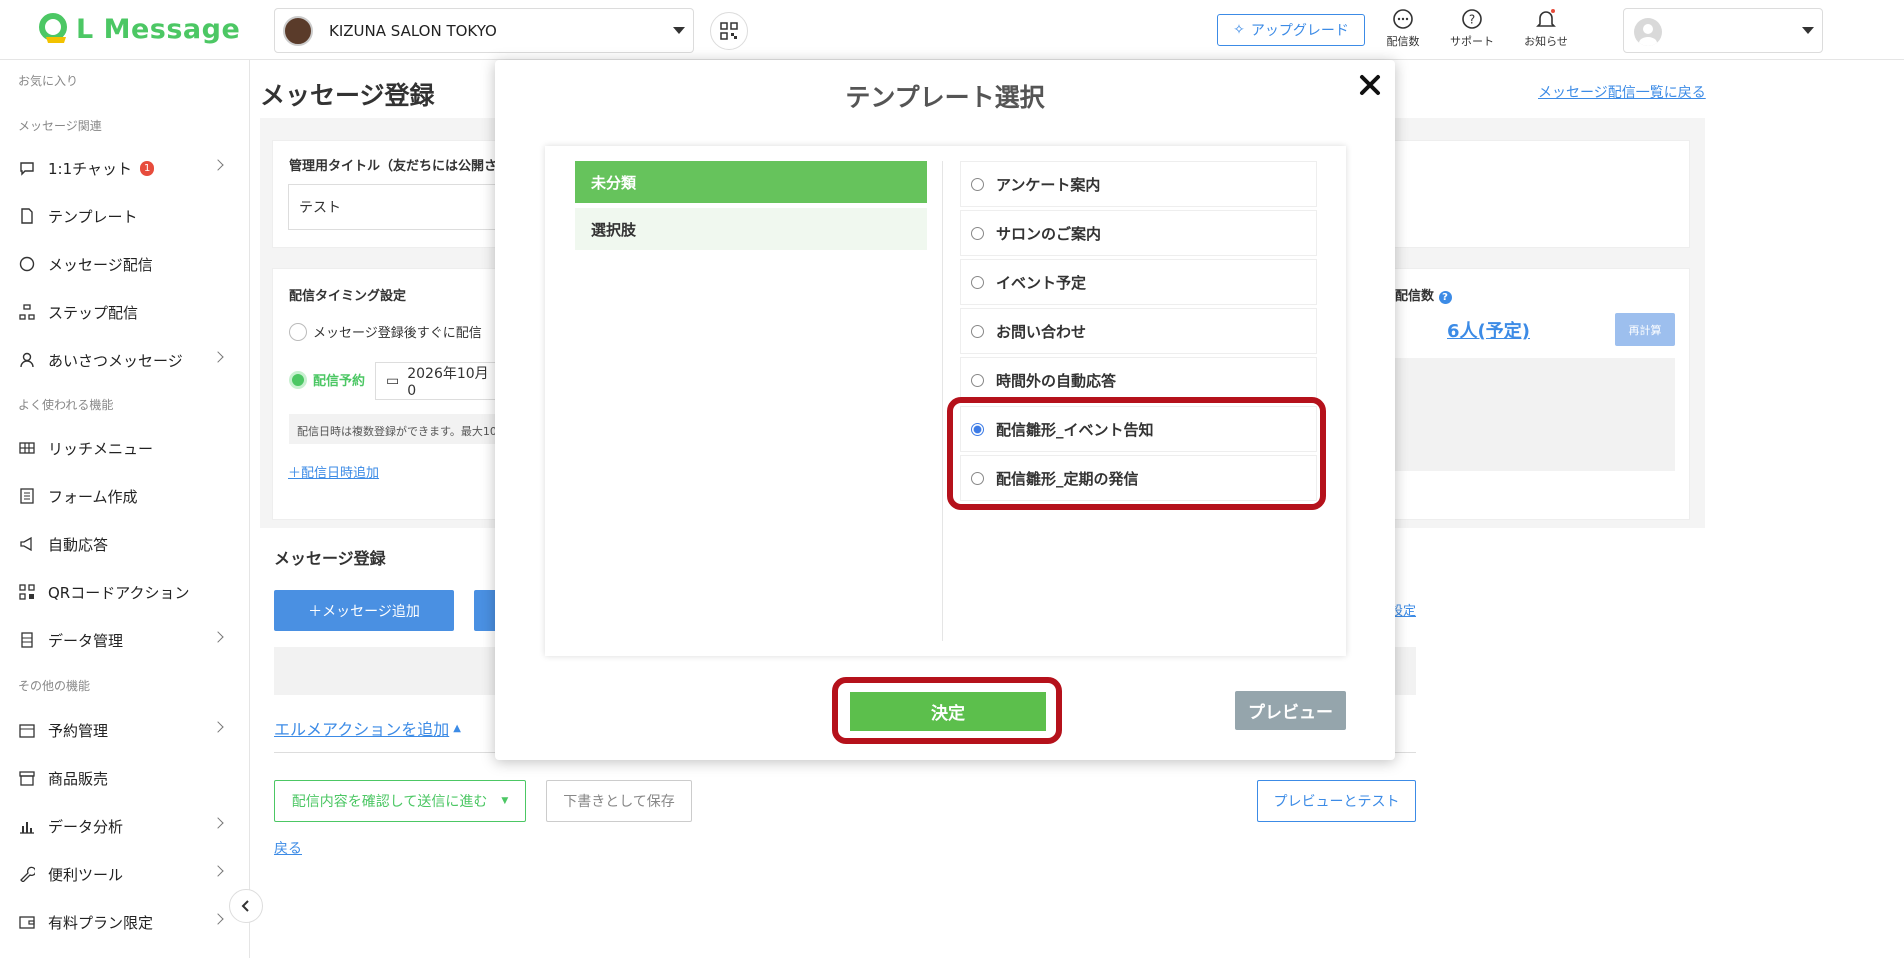 The width and height of the screenshot is (1904, 958). What do you see at coordinates (27, 874) in the screenshot?
I see `wrench-icon` at bounding box center [27, 874].